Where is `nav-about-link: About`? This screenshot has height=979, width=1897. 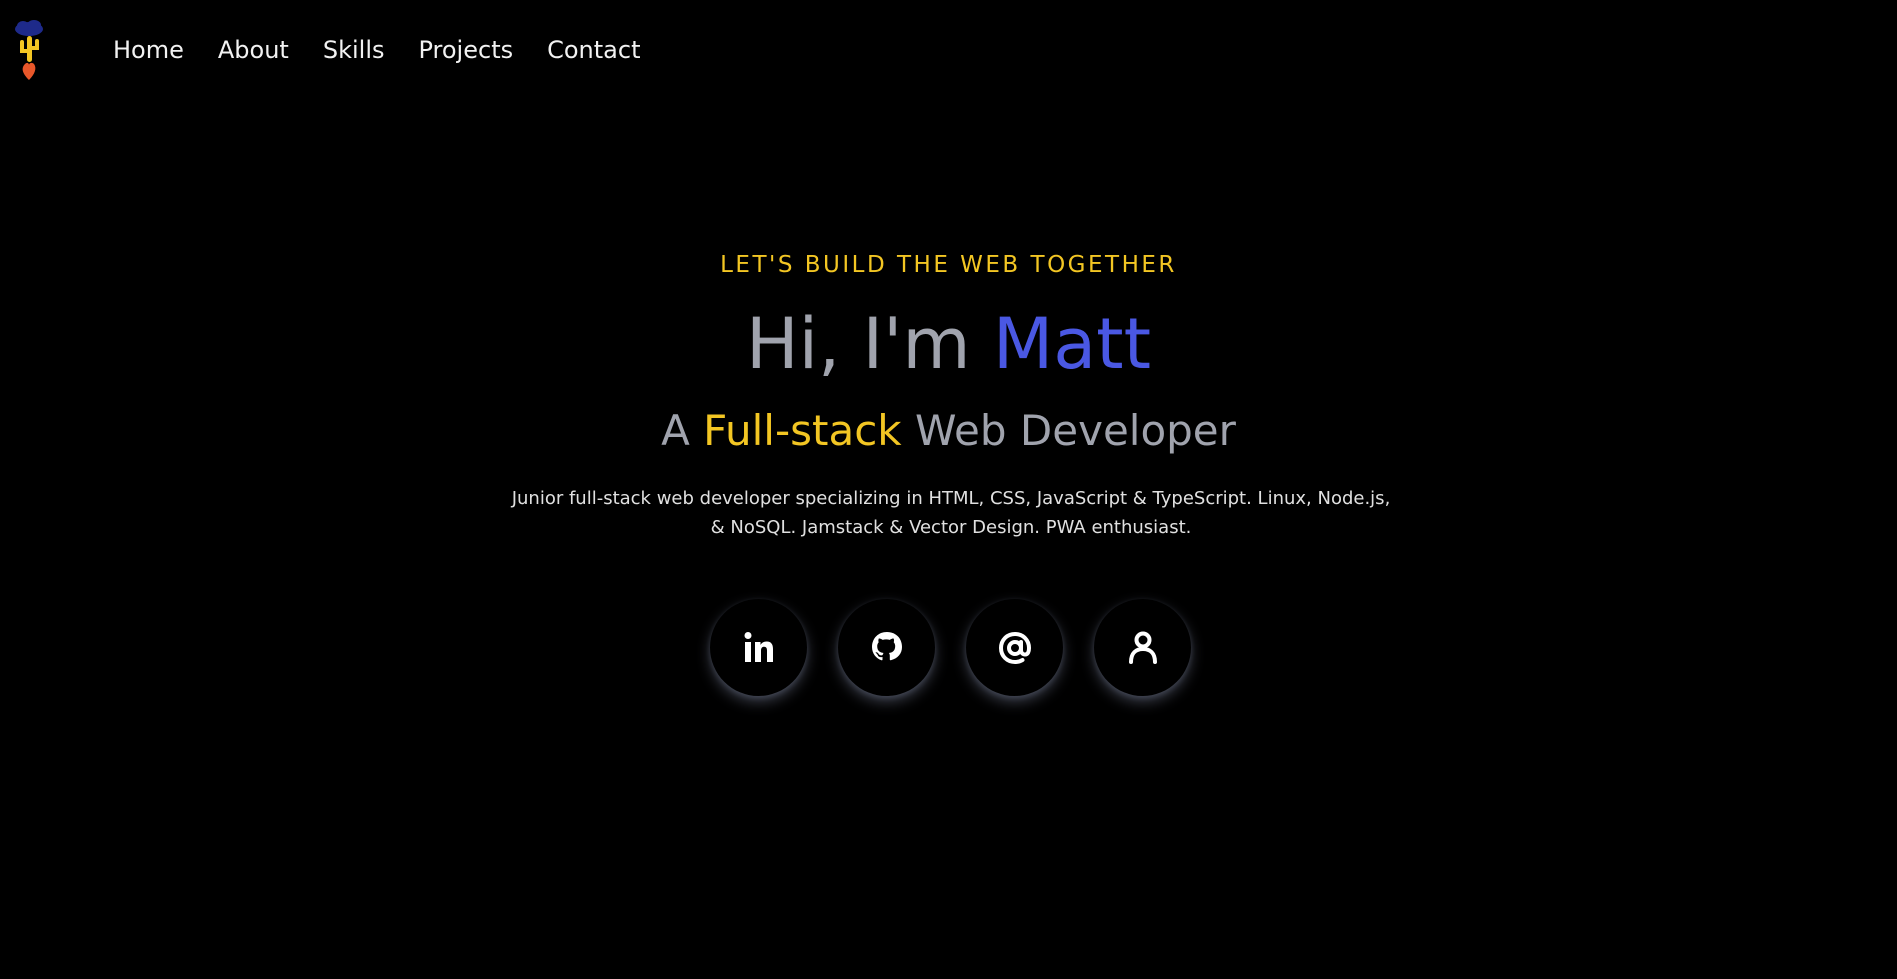
nav-about-link: About is located at coordinates (253, 50).